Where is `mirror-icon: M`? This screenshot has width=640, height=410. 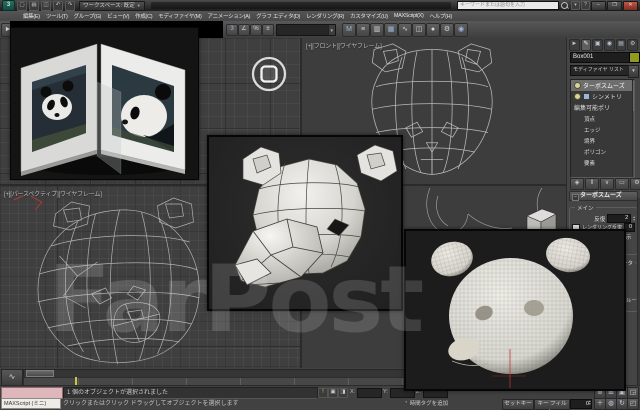
mirror-icon: M is located at coordinates (349, 30).